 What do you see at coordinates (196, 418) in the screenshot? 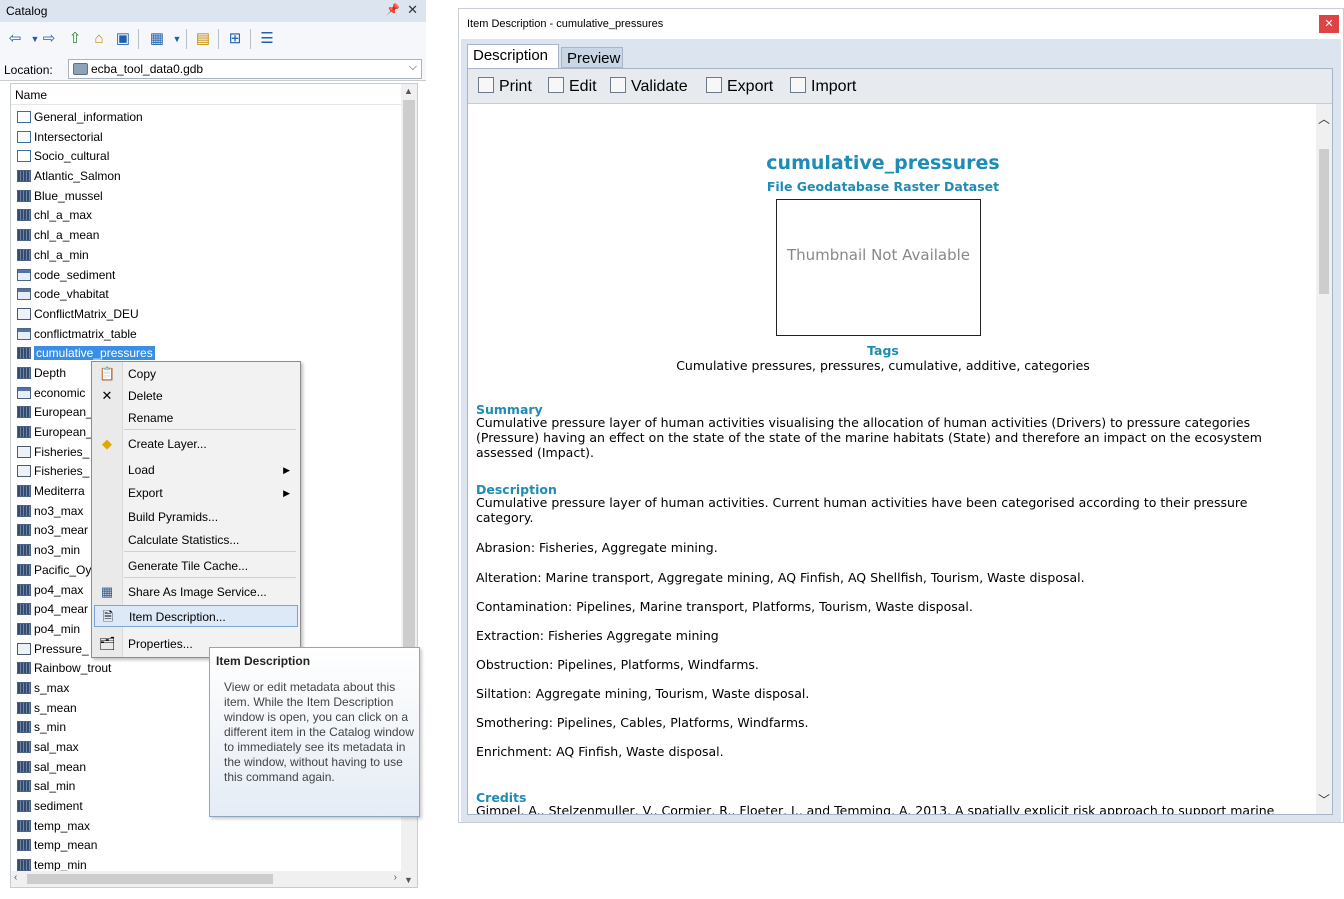
I see `menu-item-rename: Rename` at bounding box center [196, 418].